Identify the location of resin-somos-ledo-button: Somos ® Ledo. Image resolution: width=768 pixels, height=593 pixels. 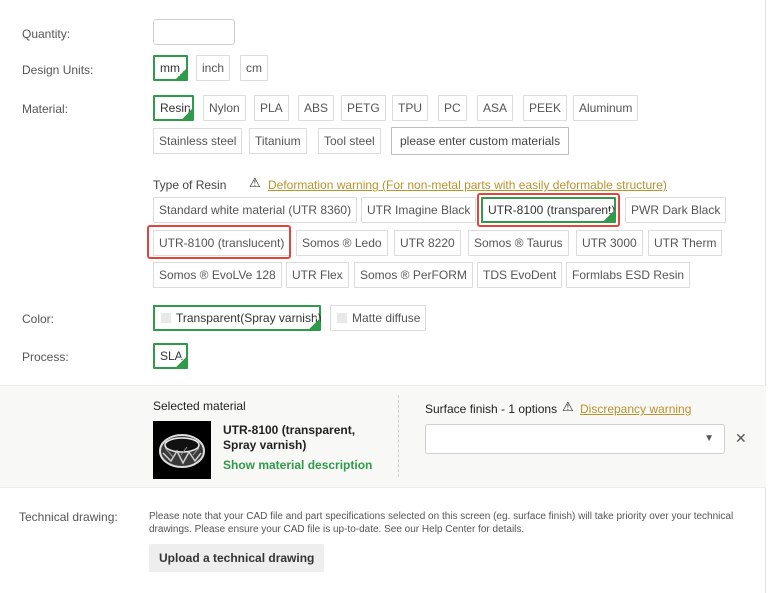
(342, 243).